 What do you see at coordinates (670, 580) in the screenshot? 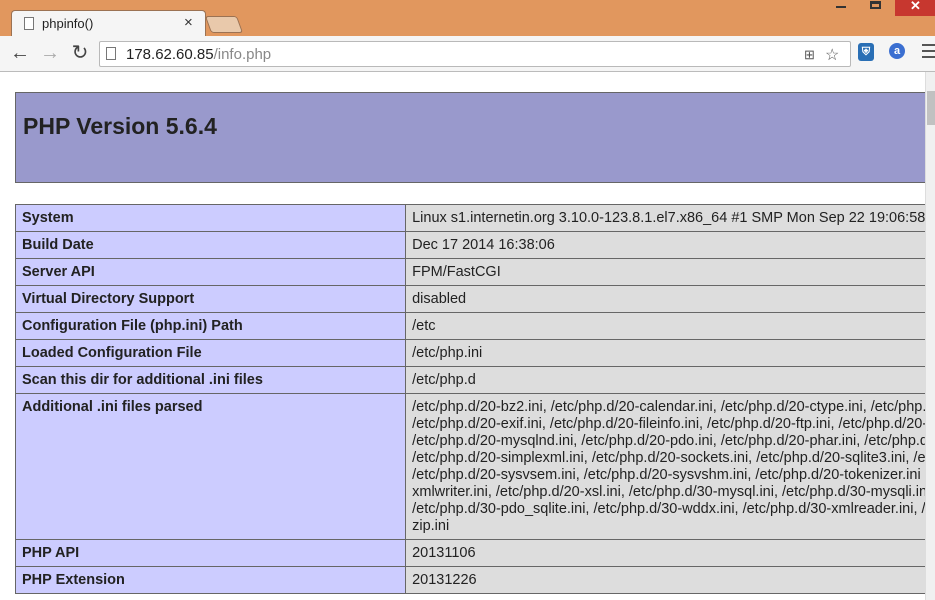
I see `row-value: 20131226` at bounding box center [670, 580].